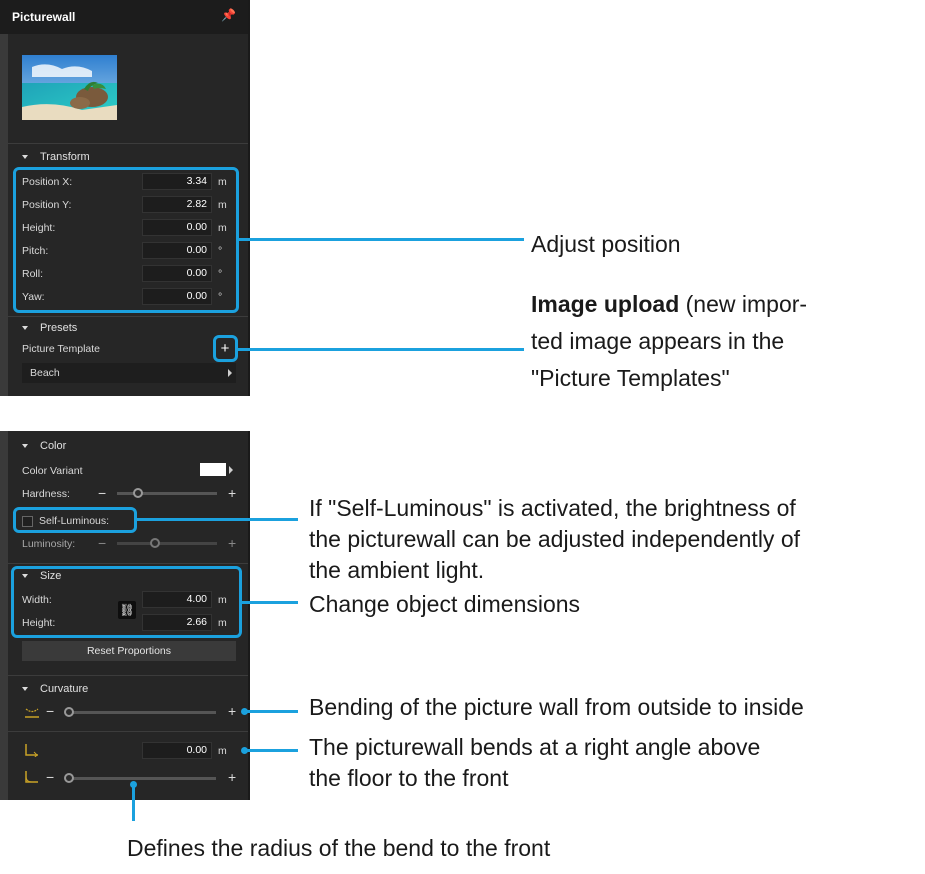 The image size is (925, 874). I want to click on dropdown-arrow-icon, so click(230, 373).